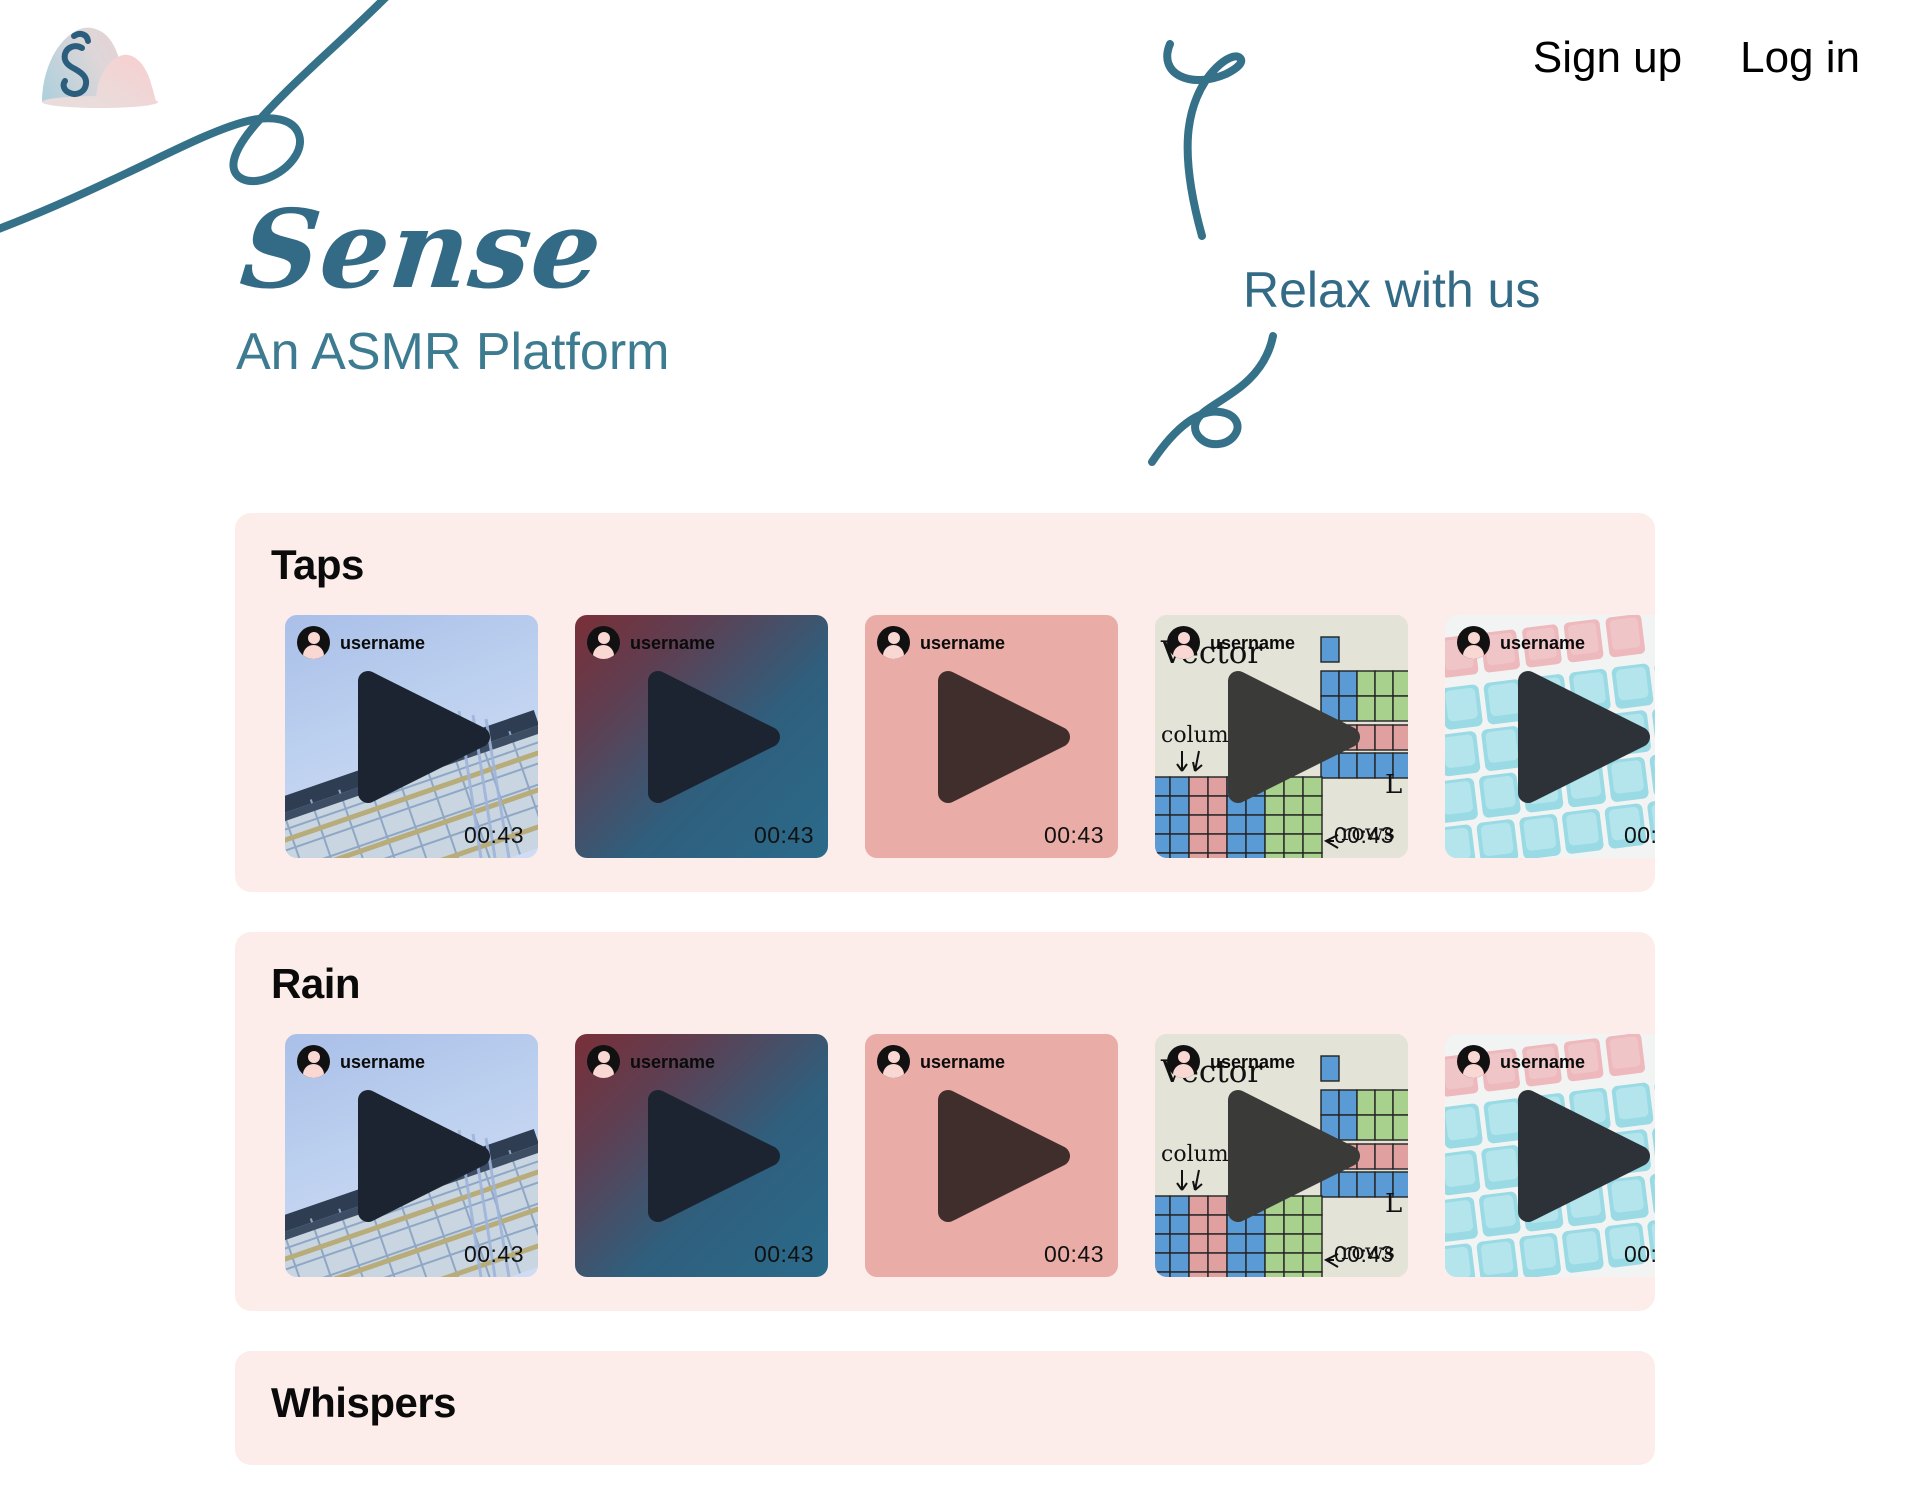 The width and height of the screenshot is (1906, 1505). I want to click on brand-logo-icon, so click(128, 69).